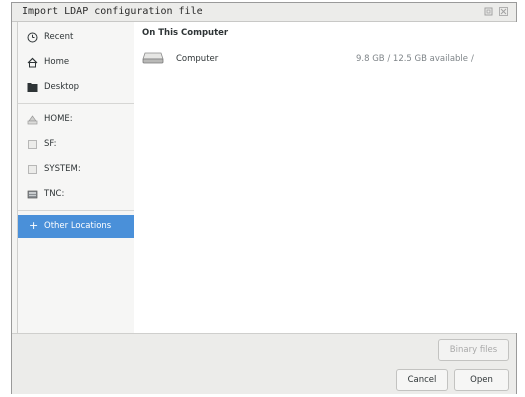  I want to click on sidebar-item-other-locations: + Other Locations, so click(76, 226).